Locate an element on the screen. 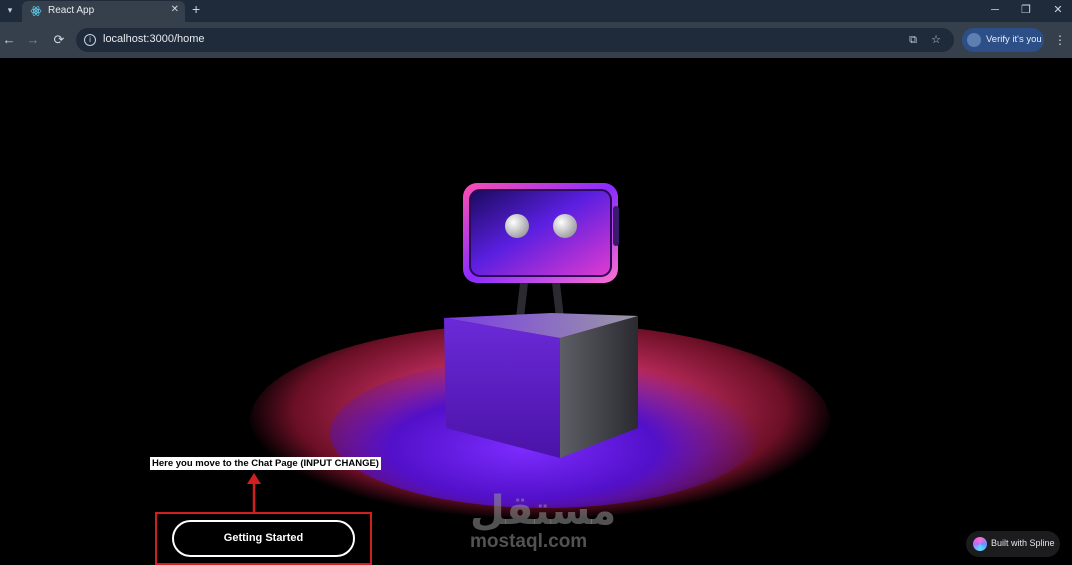 The width and height of the screenshot is (1072, 565). built-with-spline-badge: Built with Spline is located at coordinates (1013, 544).